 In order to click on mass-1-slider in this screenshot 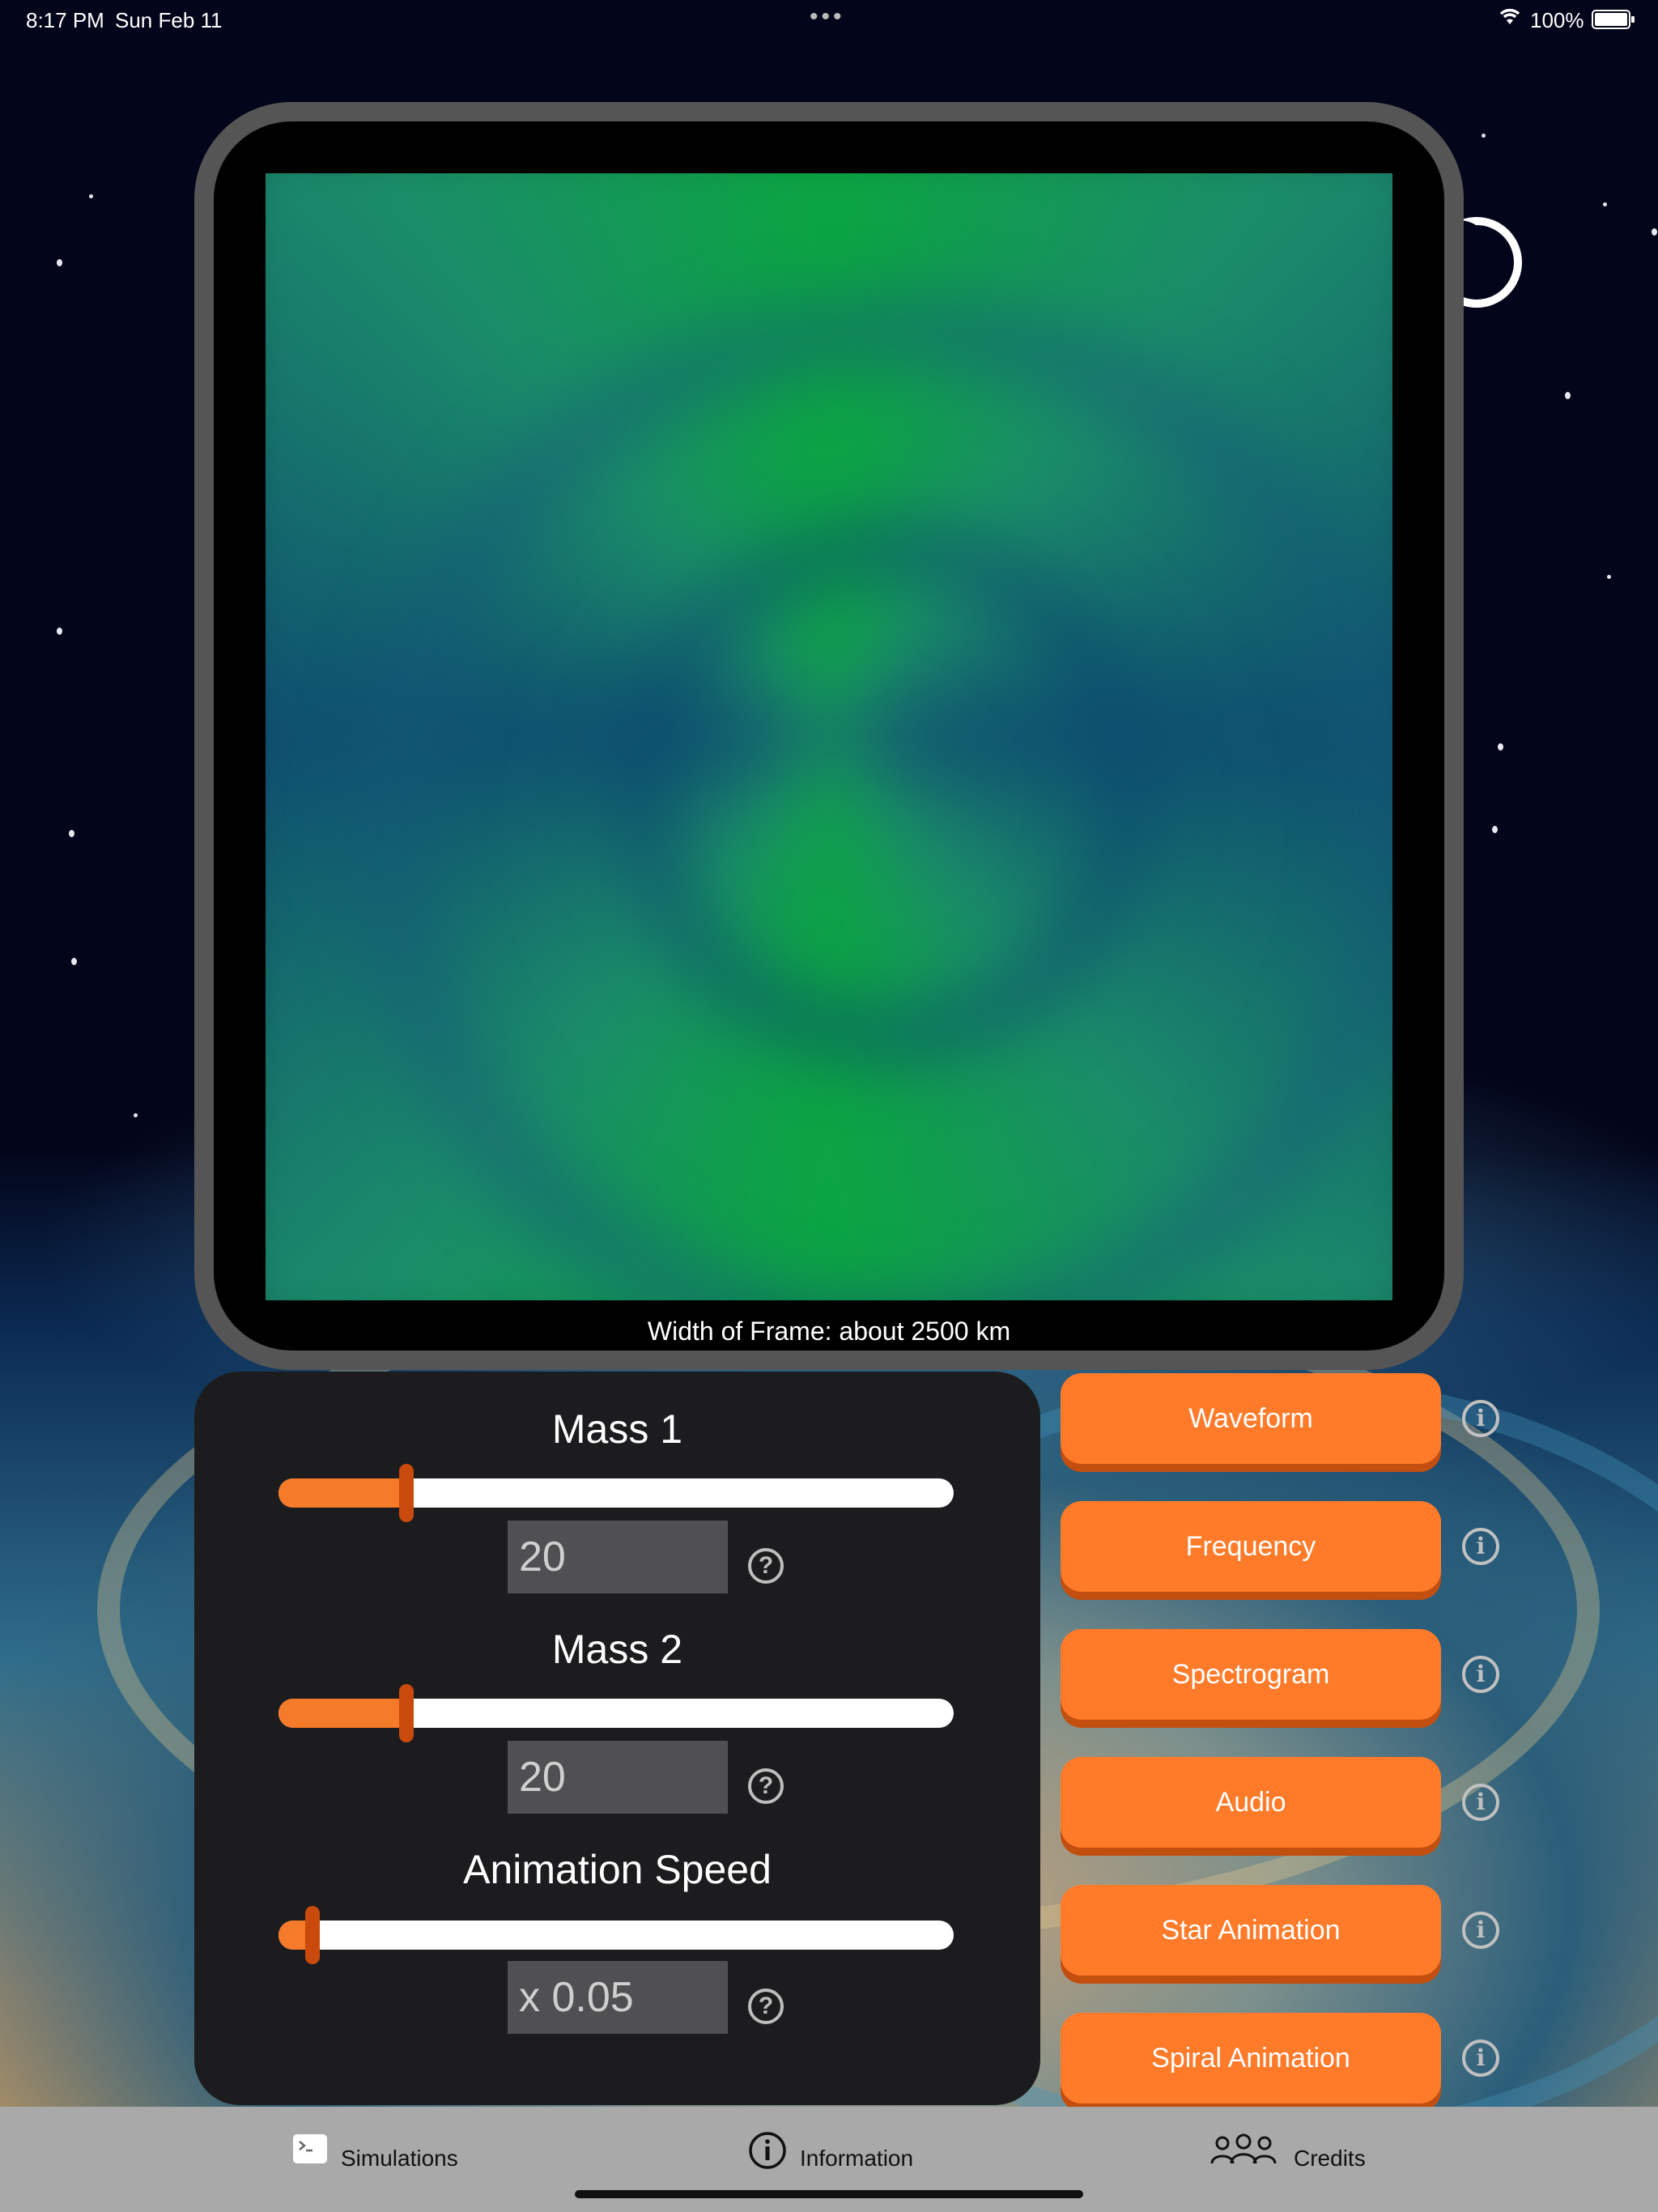, I will do `click(616, 1493)`.